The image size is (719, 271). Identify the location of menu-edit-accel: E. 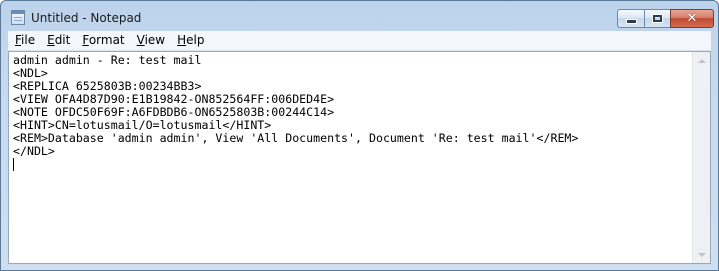
(51, 40).